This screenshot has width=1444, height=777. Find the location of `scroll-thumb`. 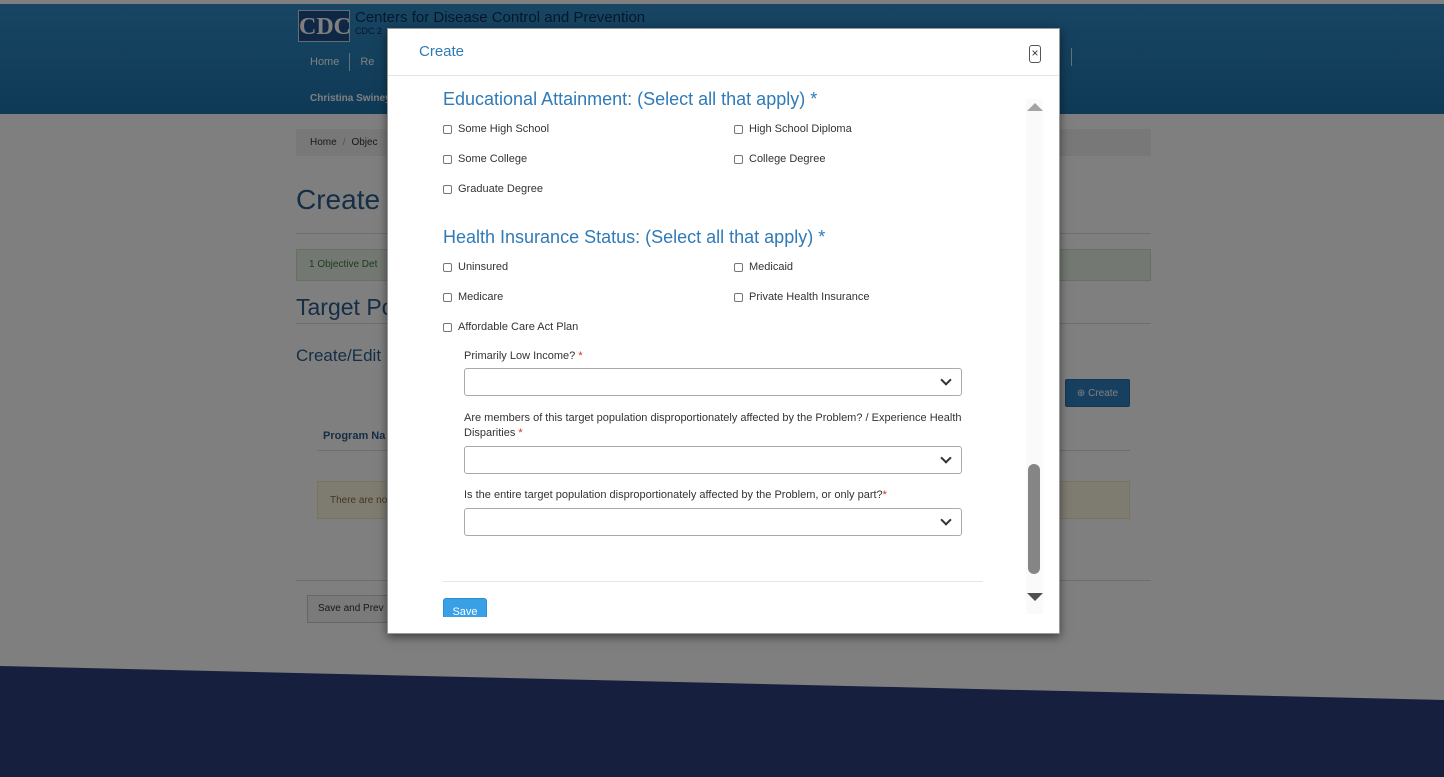

scroll-thumb is located at coordinates (1034, 519).